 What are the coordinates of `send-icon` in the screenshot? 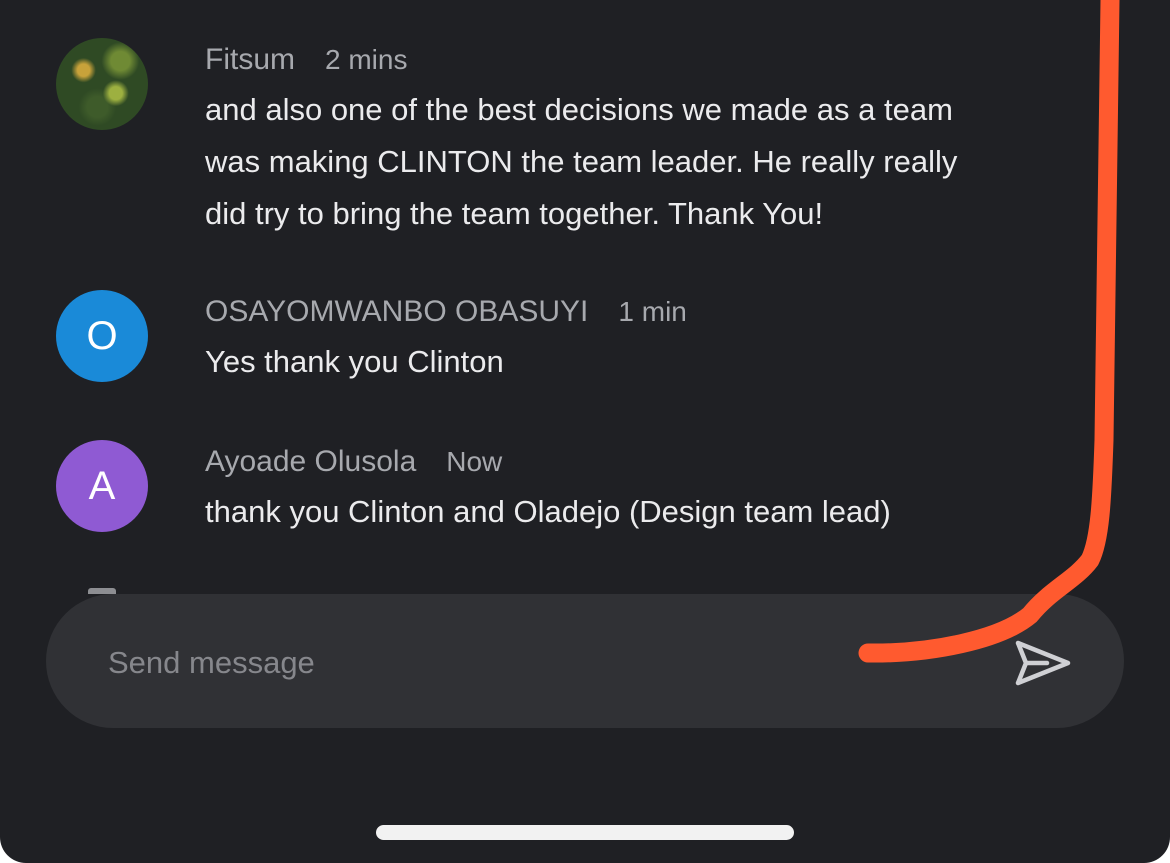 It's located at (1043, 663).